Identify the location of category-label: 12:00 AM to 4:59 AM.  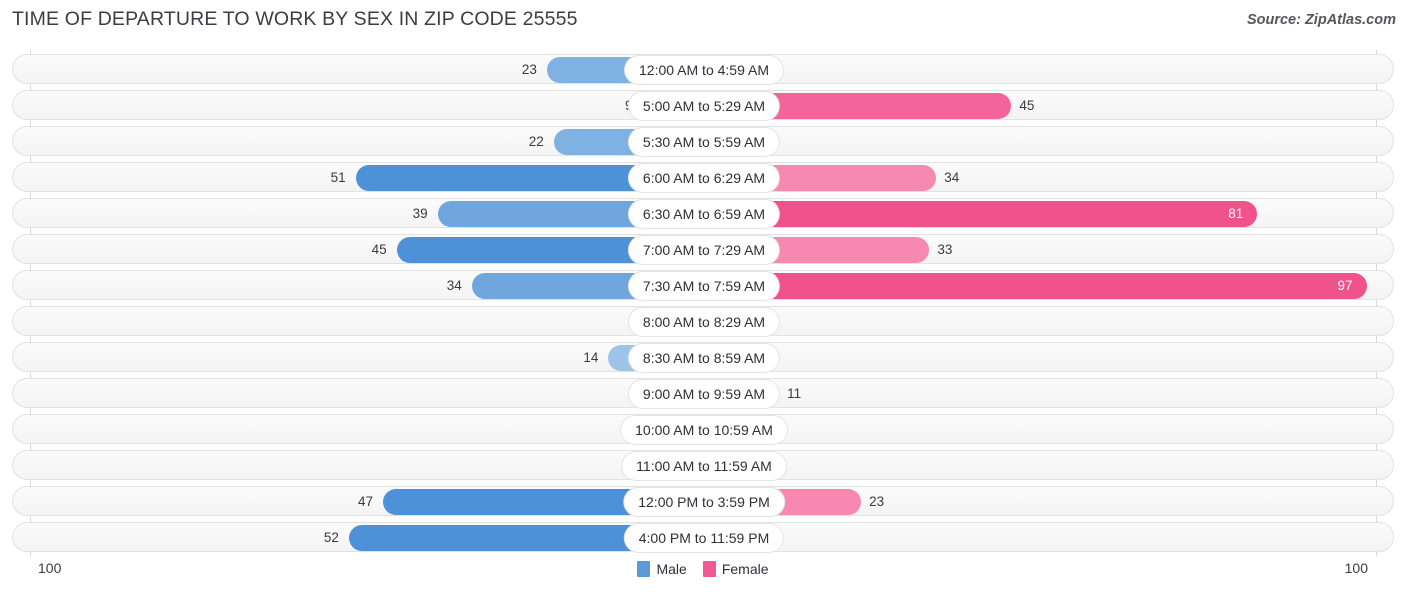
(704, 70).